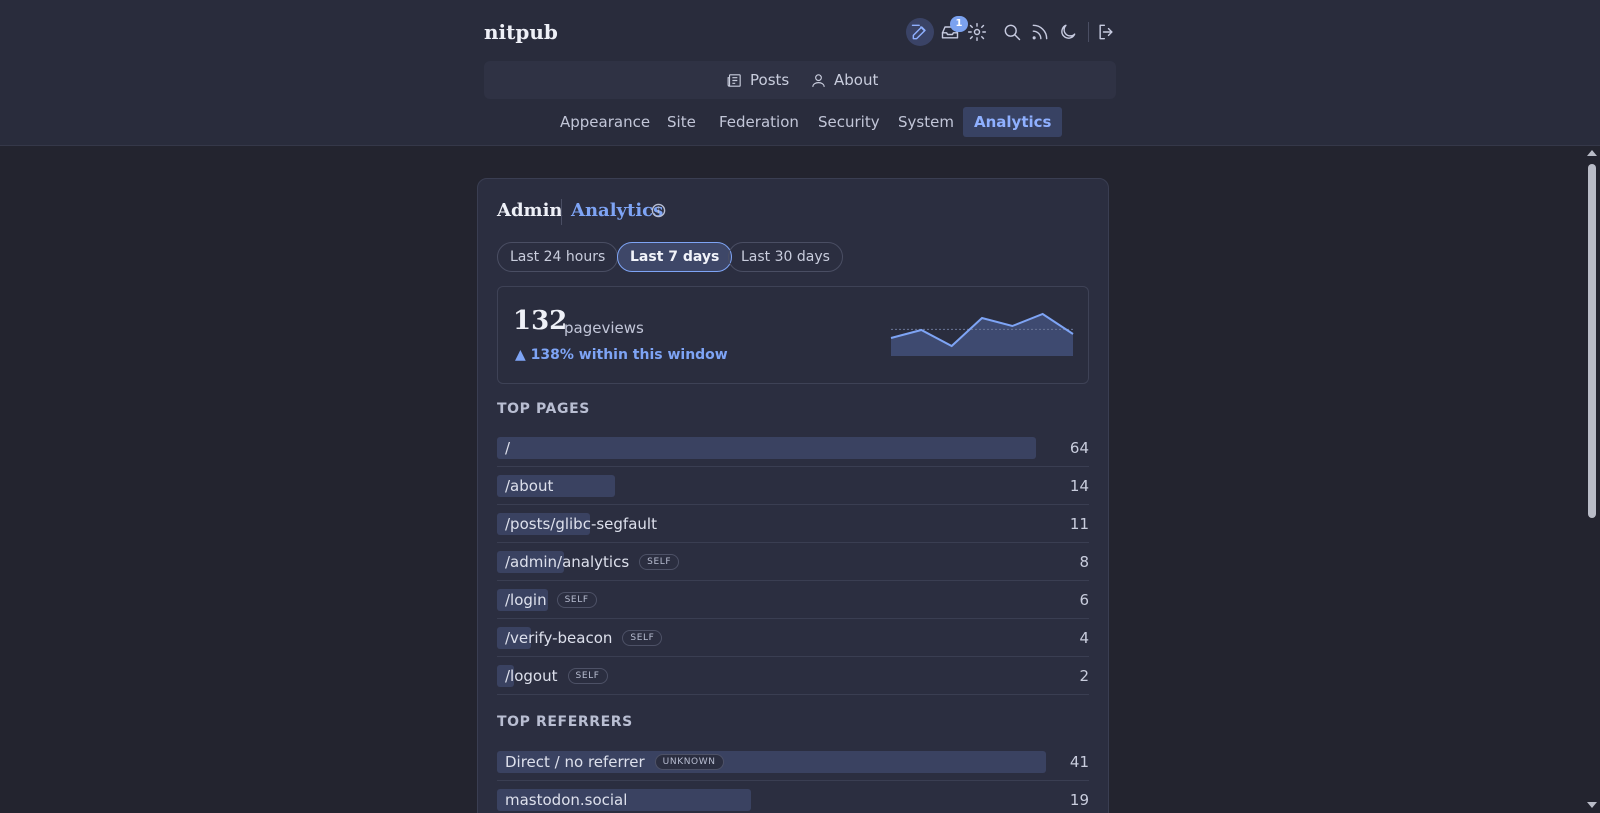 The height and width of the screenshot is (813, 1600). I want to click on search-icon, so click(1012, 32).